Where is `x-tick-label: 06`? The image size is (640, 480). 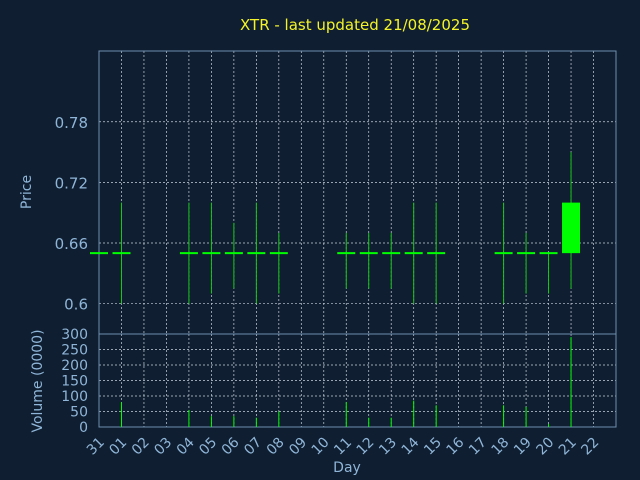 x-tick-label: 06 is located at coordinates (231, 446).